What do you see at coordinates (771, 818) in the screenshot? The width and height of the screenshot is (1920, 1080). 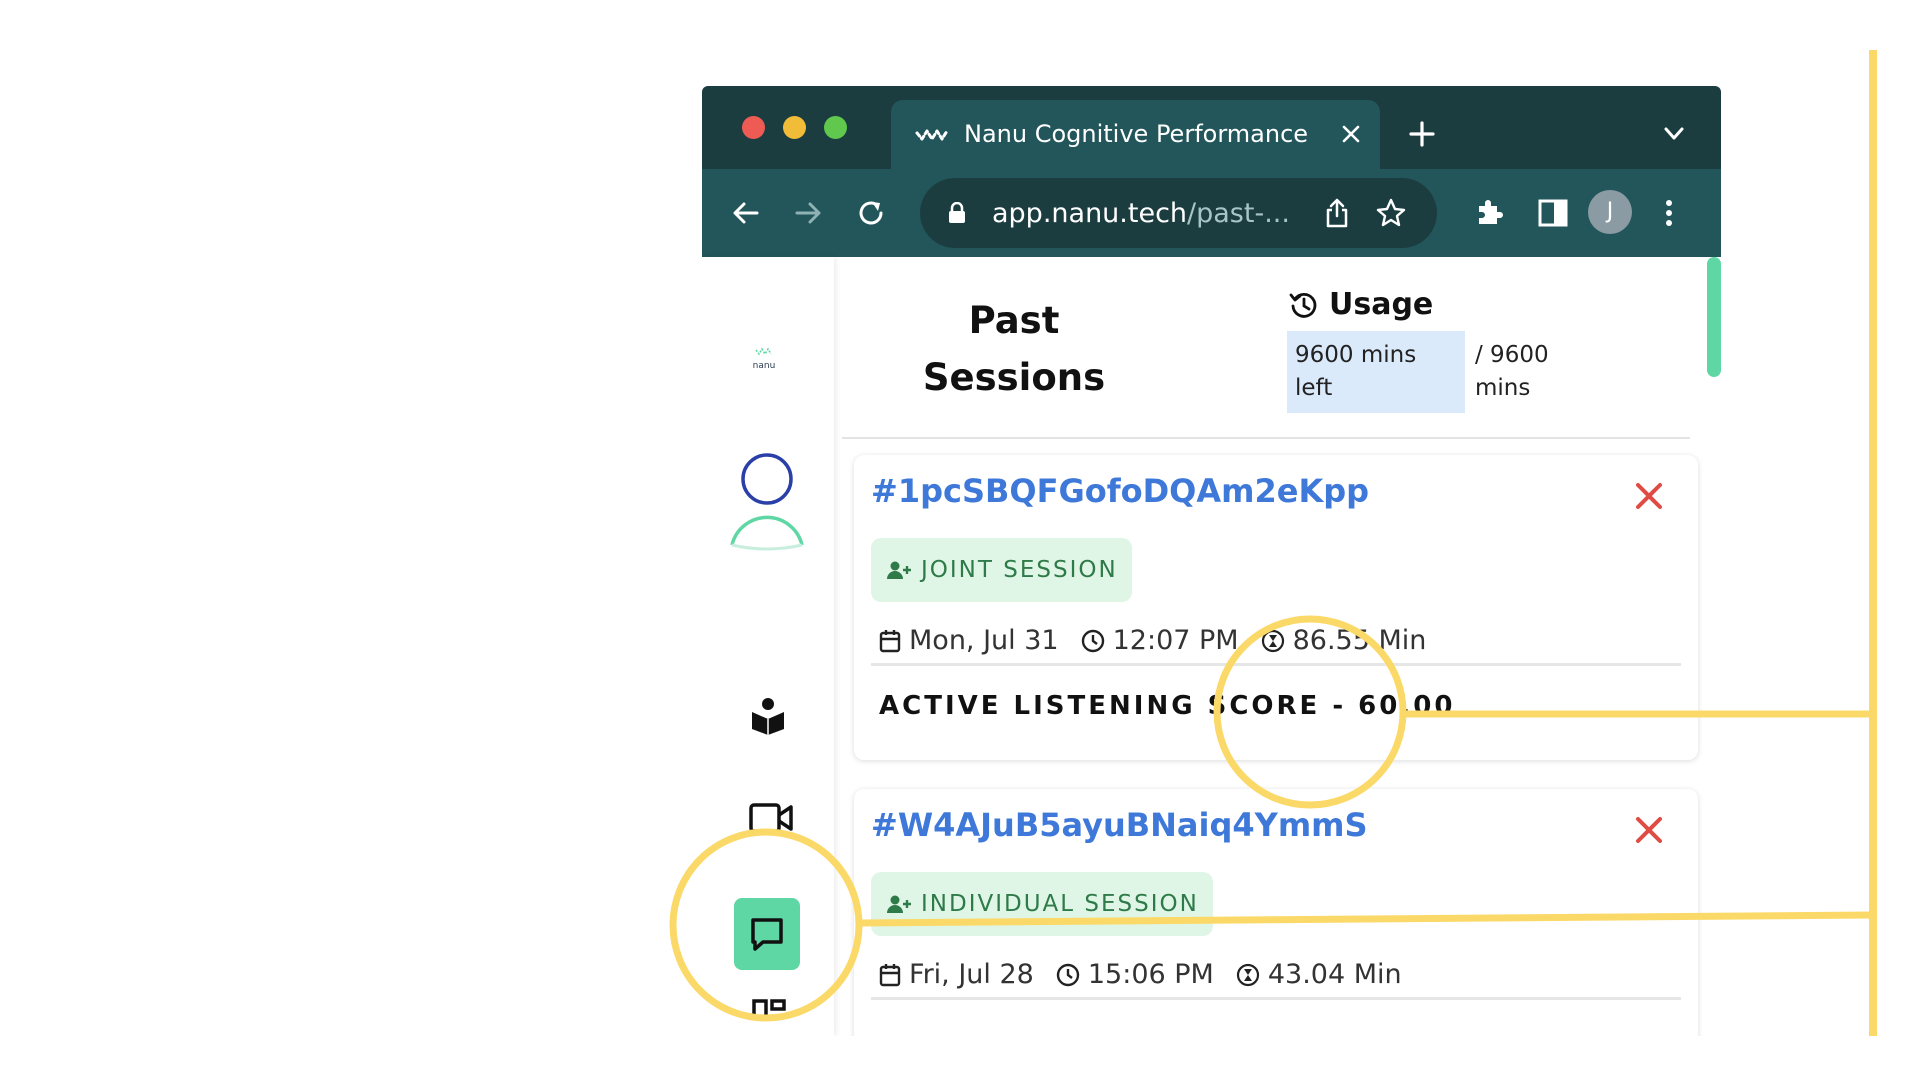 I see `video-camera-icon` at bounding box center [771, 818].